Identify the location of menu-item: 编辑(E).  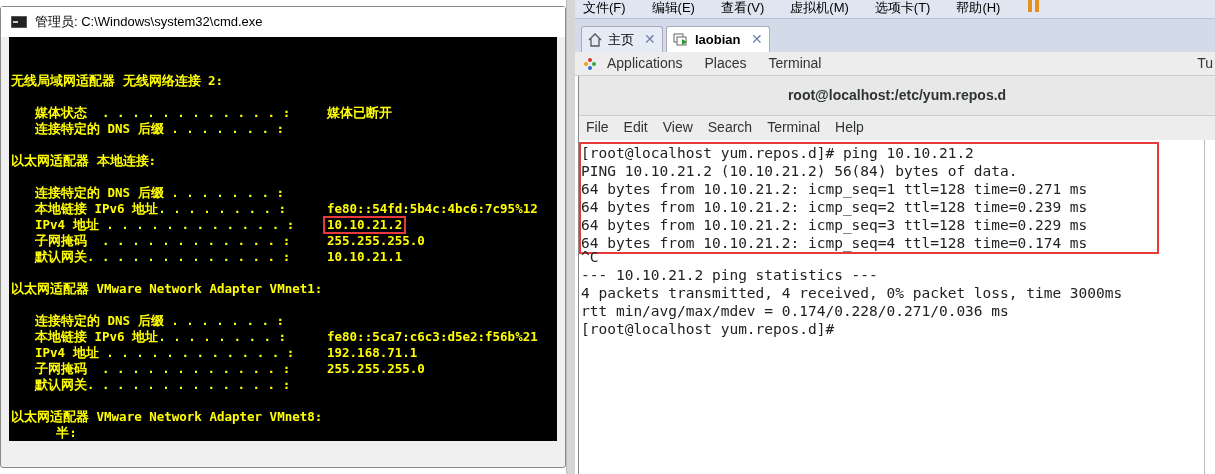
(673, 8).